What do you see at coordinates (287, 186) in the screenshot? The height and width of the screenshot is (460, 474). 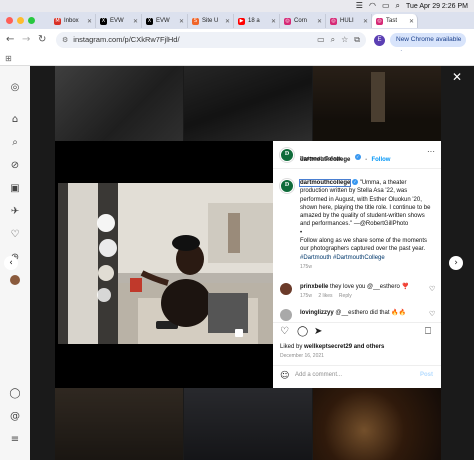 I see `caption-avatar: D` at bounding box center [287, 186].